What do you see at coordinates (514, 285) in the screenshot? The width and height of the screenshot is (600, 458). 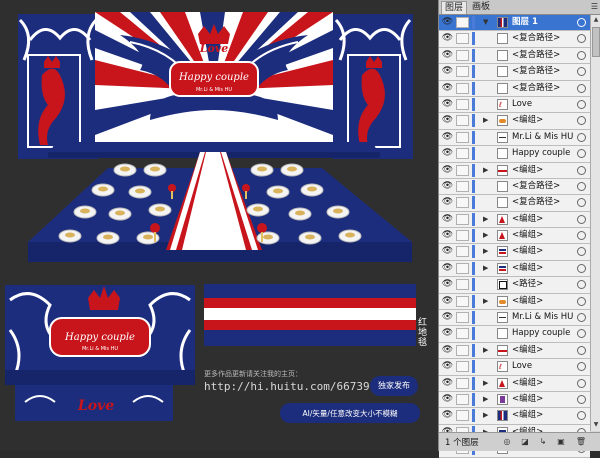 I see `layer-row: 👁 <路径>` at bounding box center [514, 285].